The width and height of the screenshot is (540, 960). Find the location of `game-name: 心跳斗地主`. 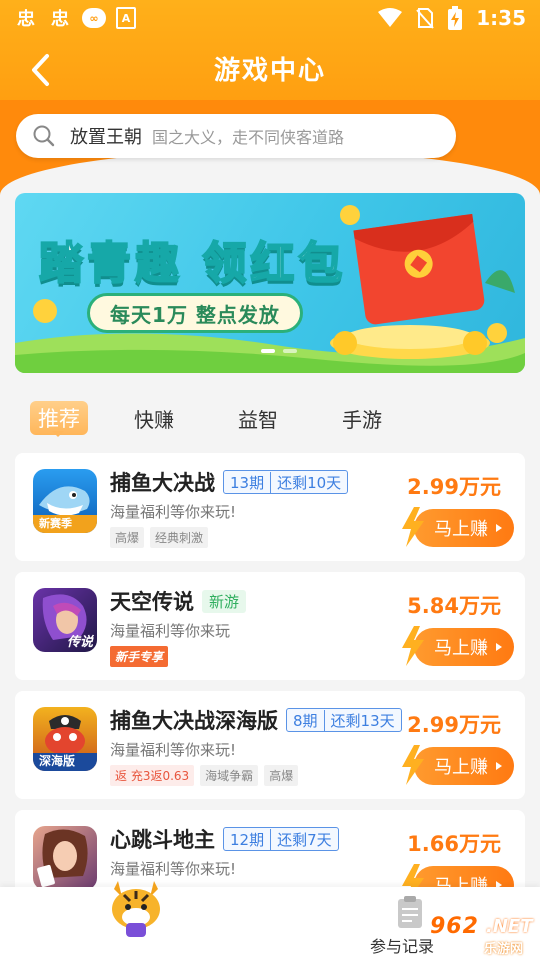

game-name: 心跳斗地主 is located at coordinates (162, 840).